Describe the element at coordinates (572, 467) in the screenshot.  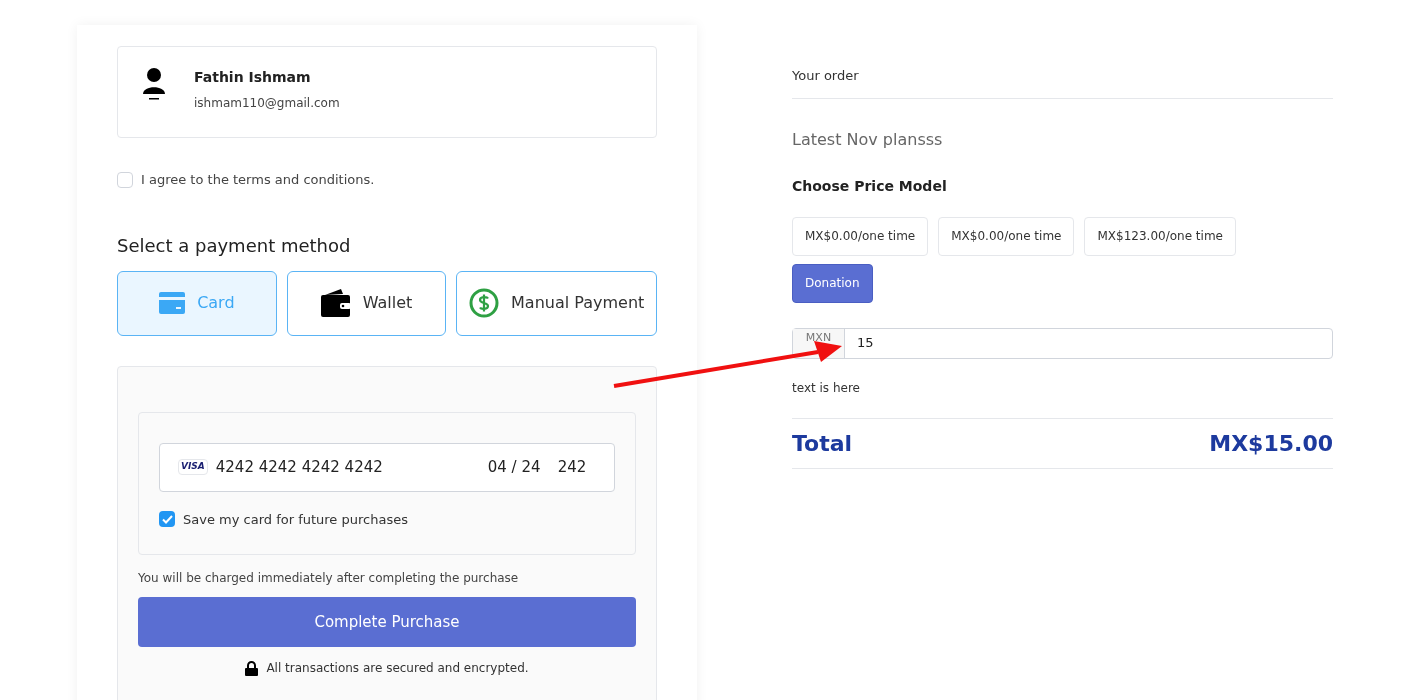
I see `card-cvc: 242` at that location.